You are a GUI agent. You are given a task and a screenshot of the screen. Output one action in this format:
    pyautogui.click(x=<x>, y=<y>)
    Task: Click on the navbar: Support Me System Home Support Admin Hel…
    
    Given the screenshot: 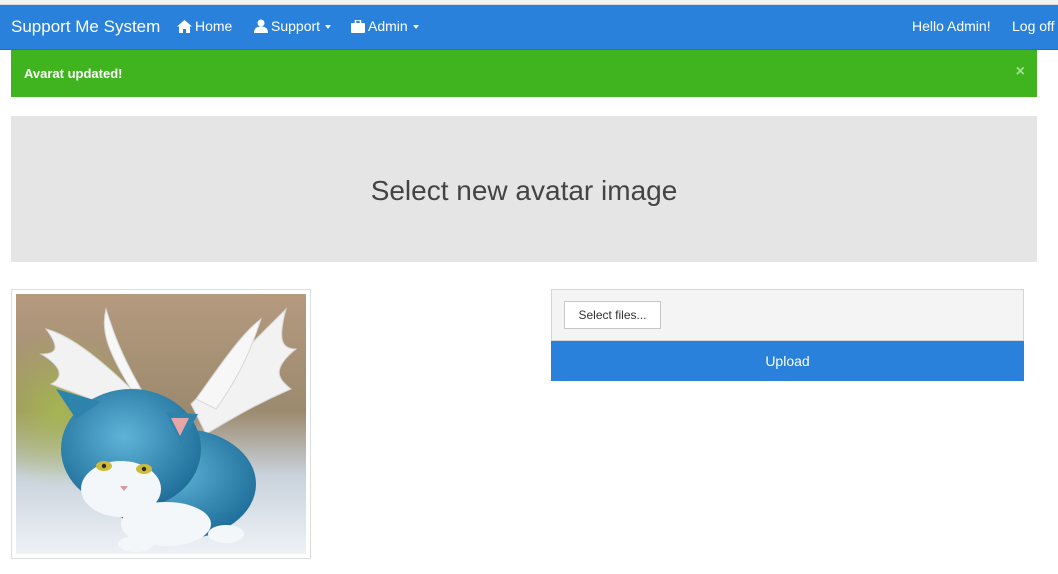 What is the action you would take?
    pyautogui.click(x=529, y=27)
    